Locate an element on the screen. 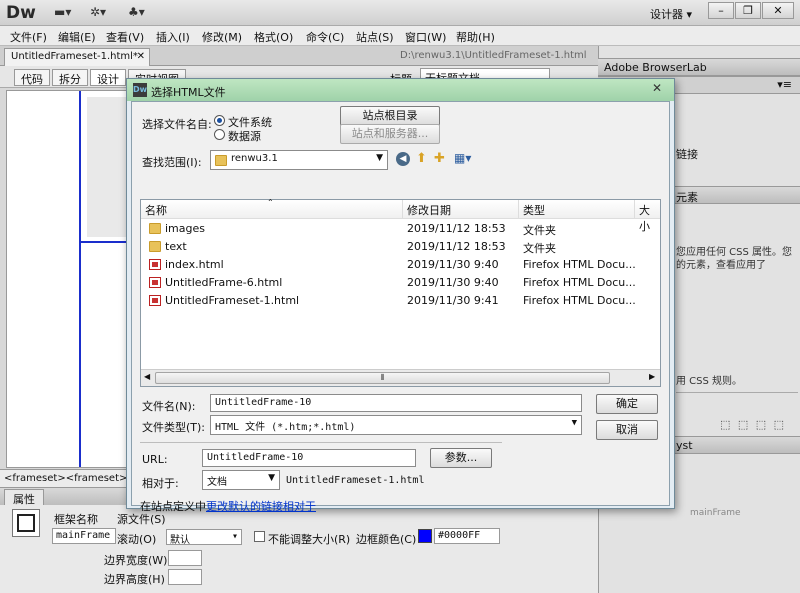  frame-icon is located at coordinates (26, 523).